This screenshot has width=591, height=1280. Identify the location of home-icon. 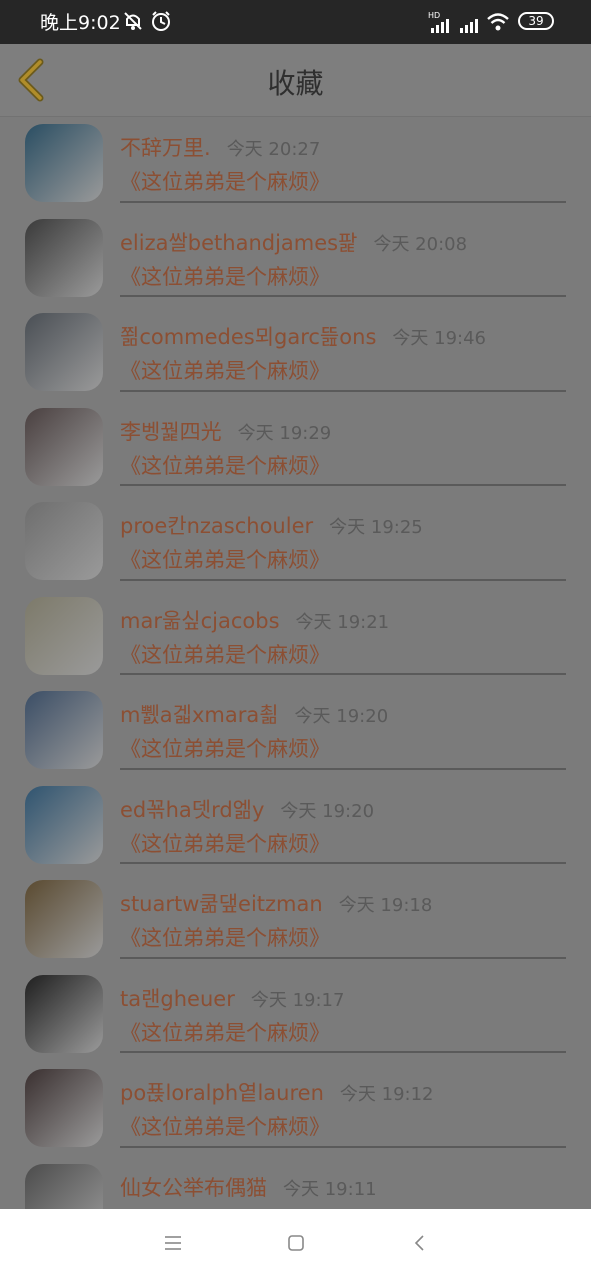
(296, 1243).